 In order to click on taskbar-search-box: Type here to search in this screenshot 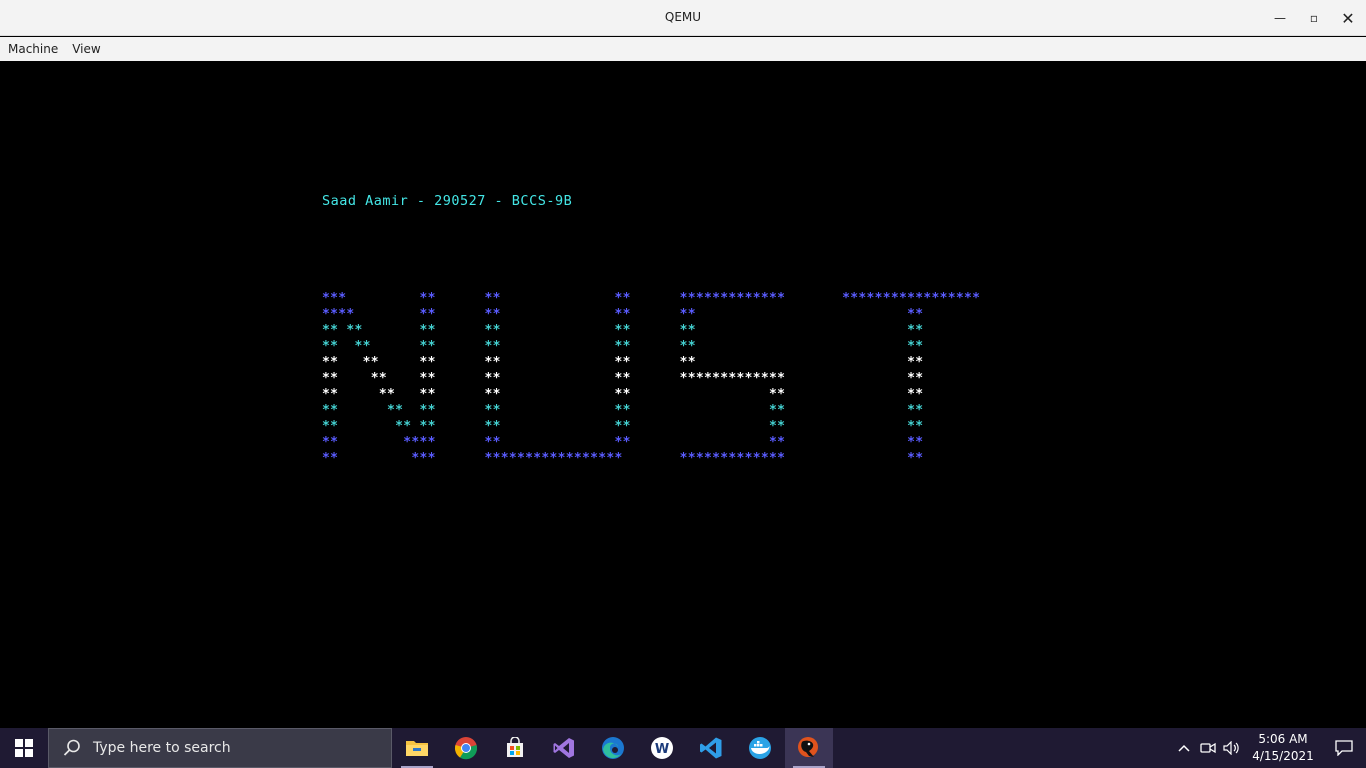, I will do `click(220, 748)`.